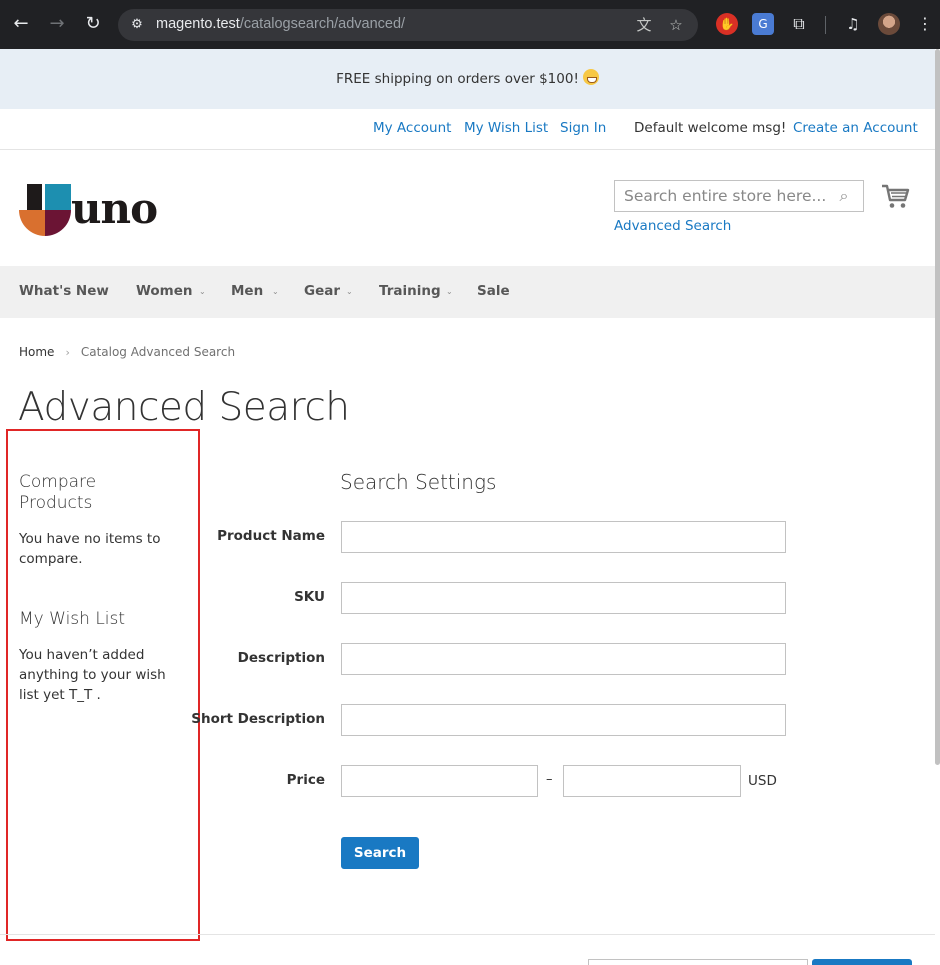 The image size is (940, 965). Describe the element at coordinates (309, 597) in the screenshot. I see `sku-label: SKU` at that location.